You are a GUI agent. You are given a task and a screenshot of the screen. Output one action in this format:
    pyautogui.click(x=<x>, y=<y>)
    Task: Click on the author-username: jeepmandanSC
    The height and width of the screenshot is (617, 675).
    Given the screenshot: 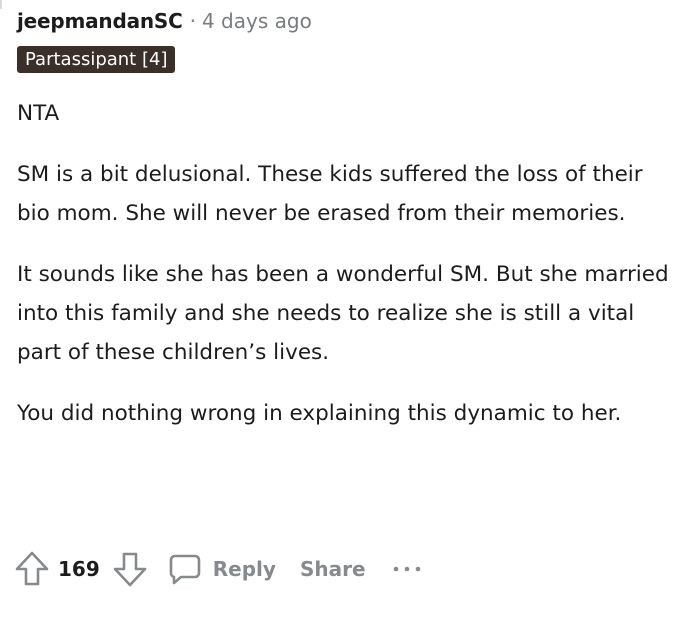 What is the action you would take?
    pyautogui.click(x=100, y=21)
    